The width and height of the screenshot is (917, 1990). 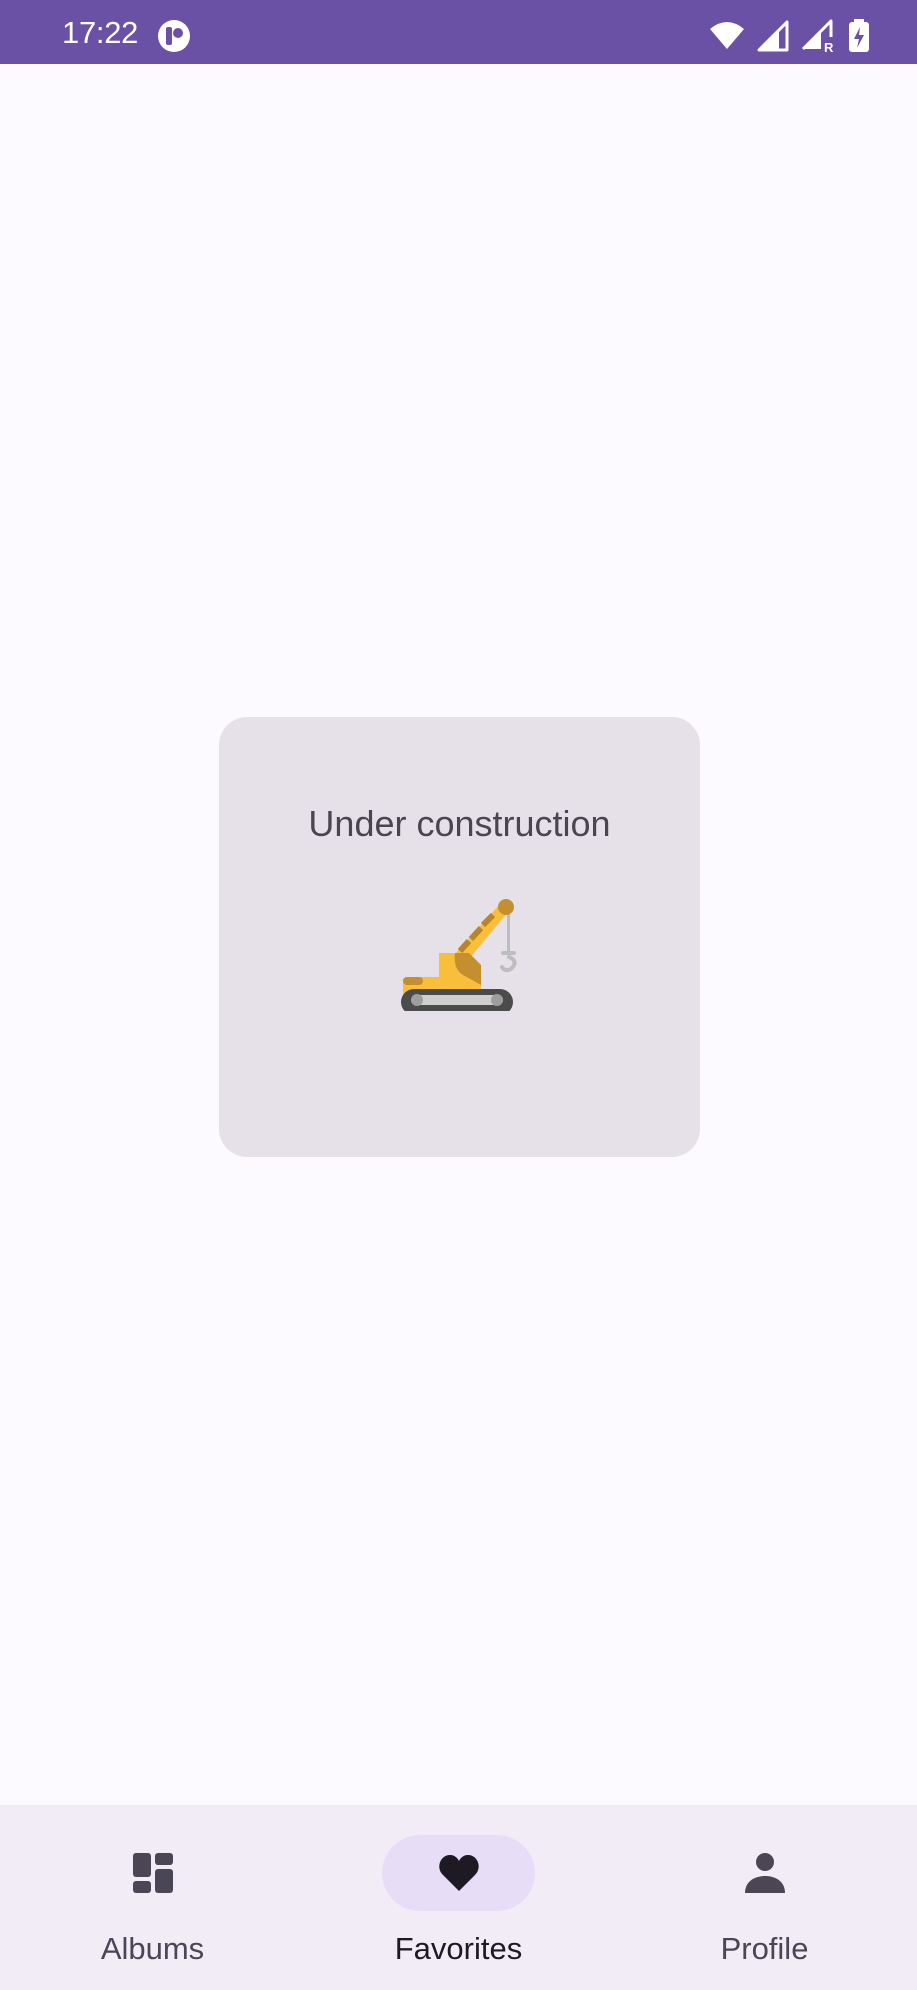 I want to click on nav-label-albums: Albums, so click(x=152, y=1948).